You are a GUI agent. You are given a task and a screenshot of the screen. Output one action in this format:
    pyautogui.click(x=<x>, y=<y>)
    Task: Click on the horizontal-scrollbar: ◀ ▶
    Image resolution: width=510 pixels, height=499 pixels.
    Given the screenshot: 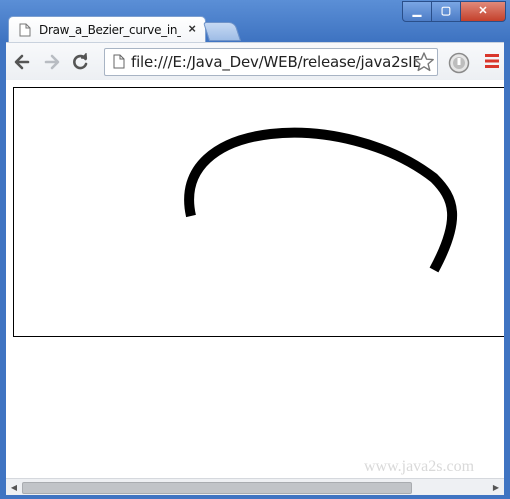 What is the action you would take?
    pyautogui.click(x=255, y=486)
    